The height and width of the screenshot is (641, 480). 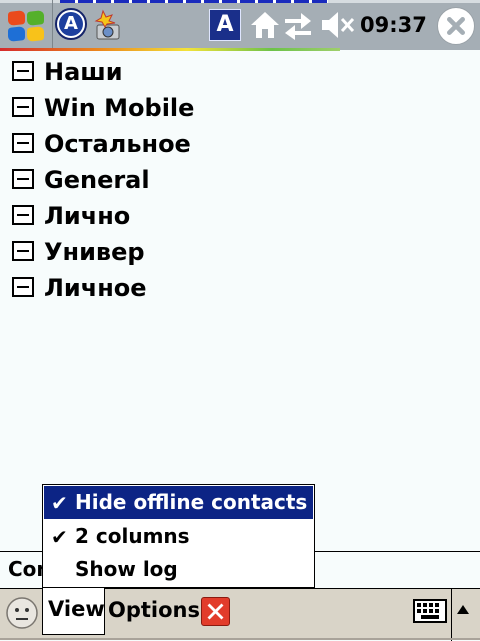 I want to click on clock: 09:37, so click(x=393, y=25).